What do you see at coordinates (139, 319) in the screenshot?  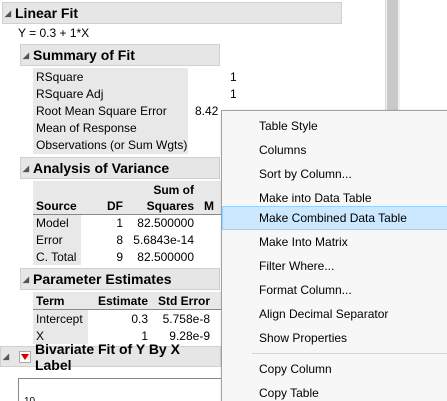 I see `param-estimate: 0.3` at bounding box center [139, 319].